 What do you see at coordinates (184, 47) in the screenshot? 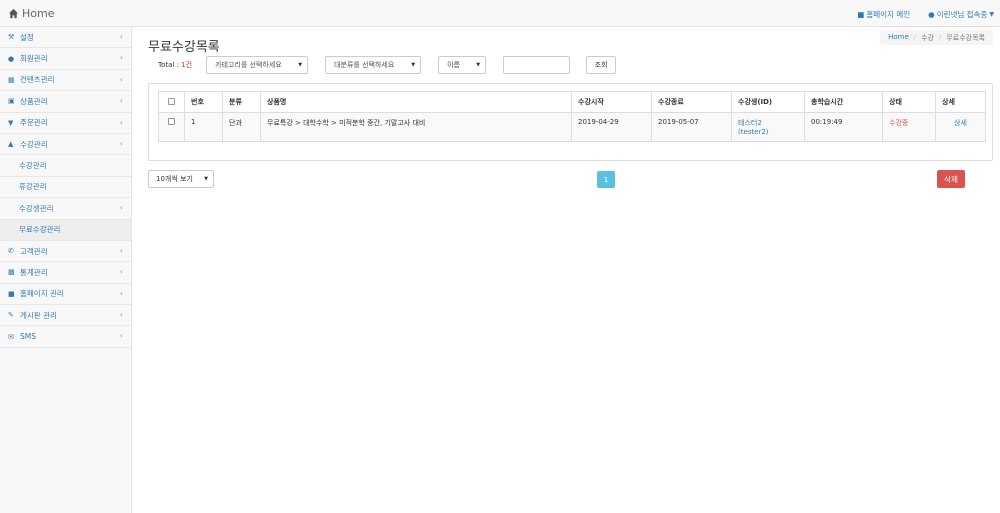
I see `page-title: 무료수강목록` at bounding box center [184, 47].